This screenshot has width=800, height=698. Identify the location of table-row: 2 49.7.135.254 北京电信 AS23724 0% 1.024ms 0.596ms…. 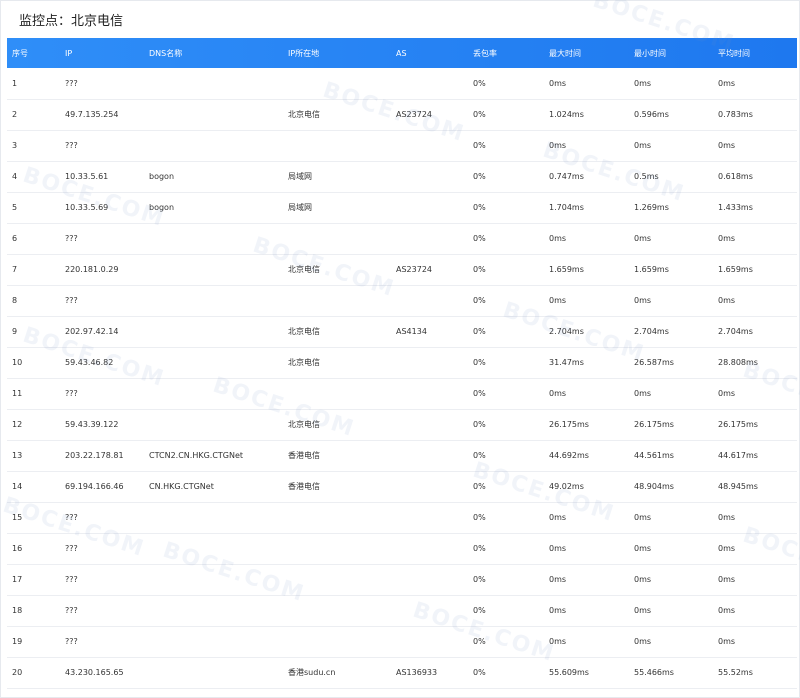
(402, 114).